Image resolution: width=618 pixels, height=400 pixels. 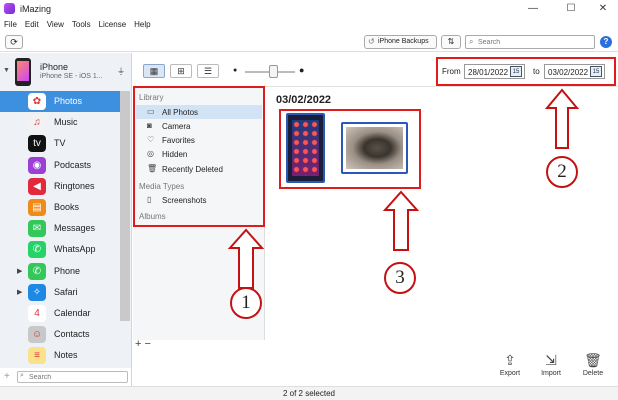 I want to click on sidebar-bottom-bar: + ⌕, so click(x=66, y=377).